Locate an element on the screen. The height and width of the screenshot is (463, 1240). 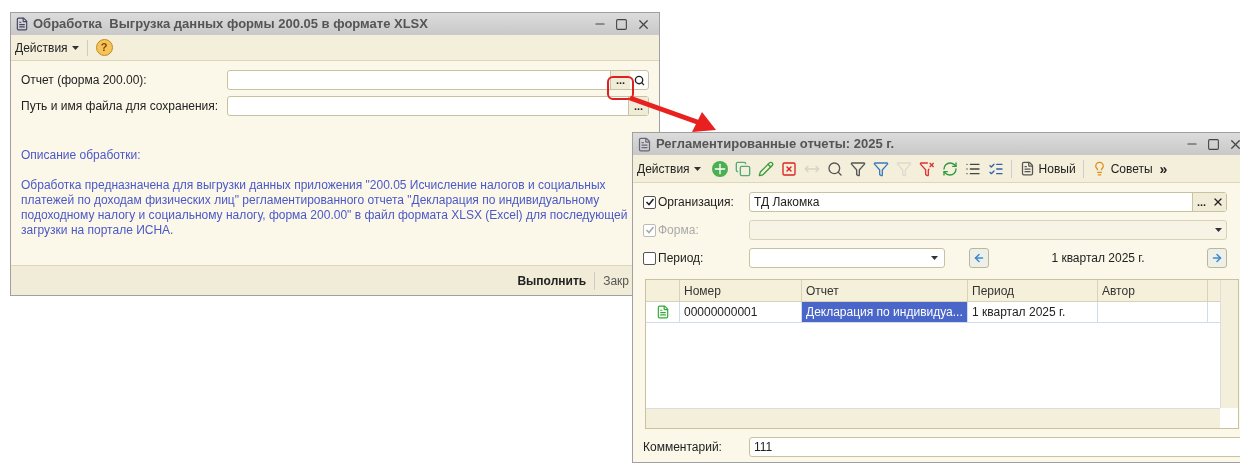
column-header: Период is located at coordinates (1033, 290).